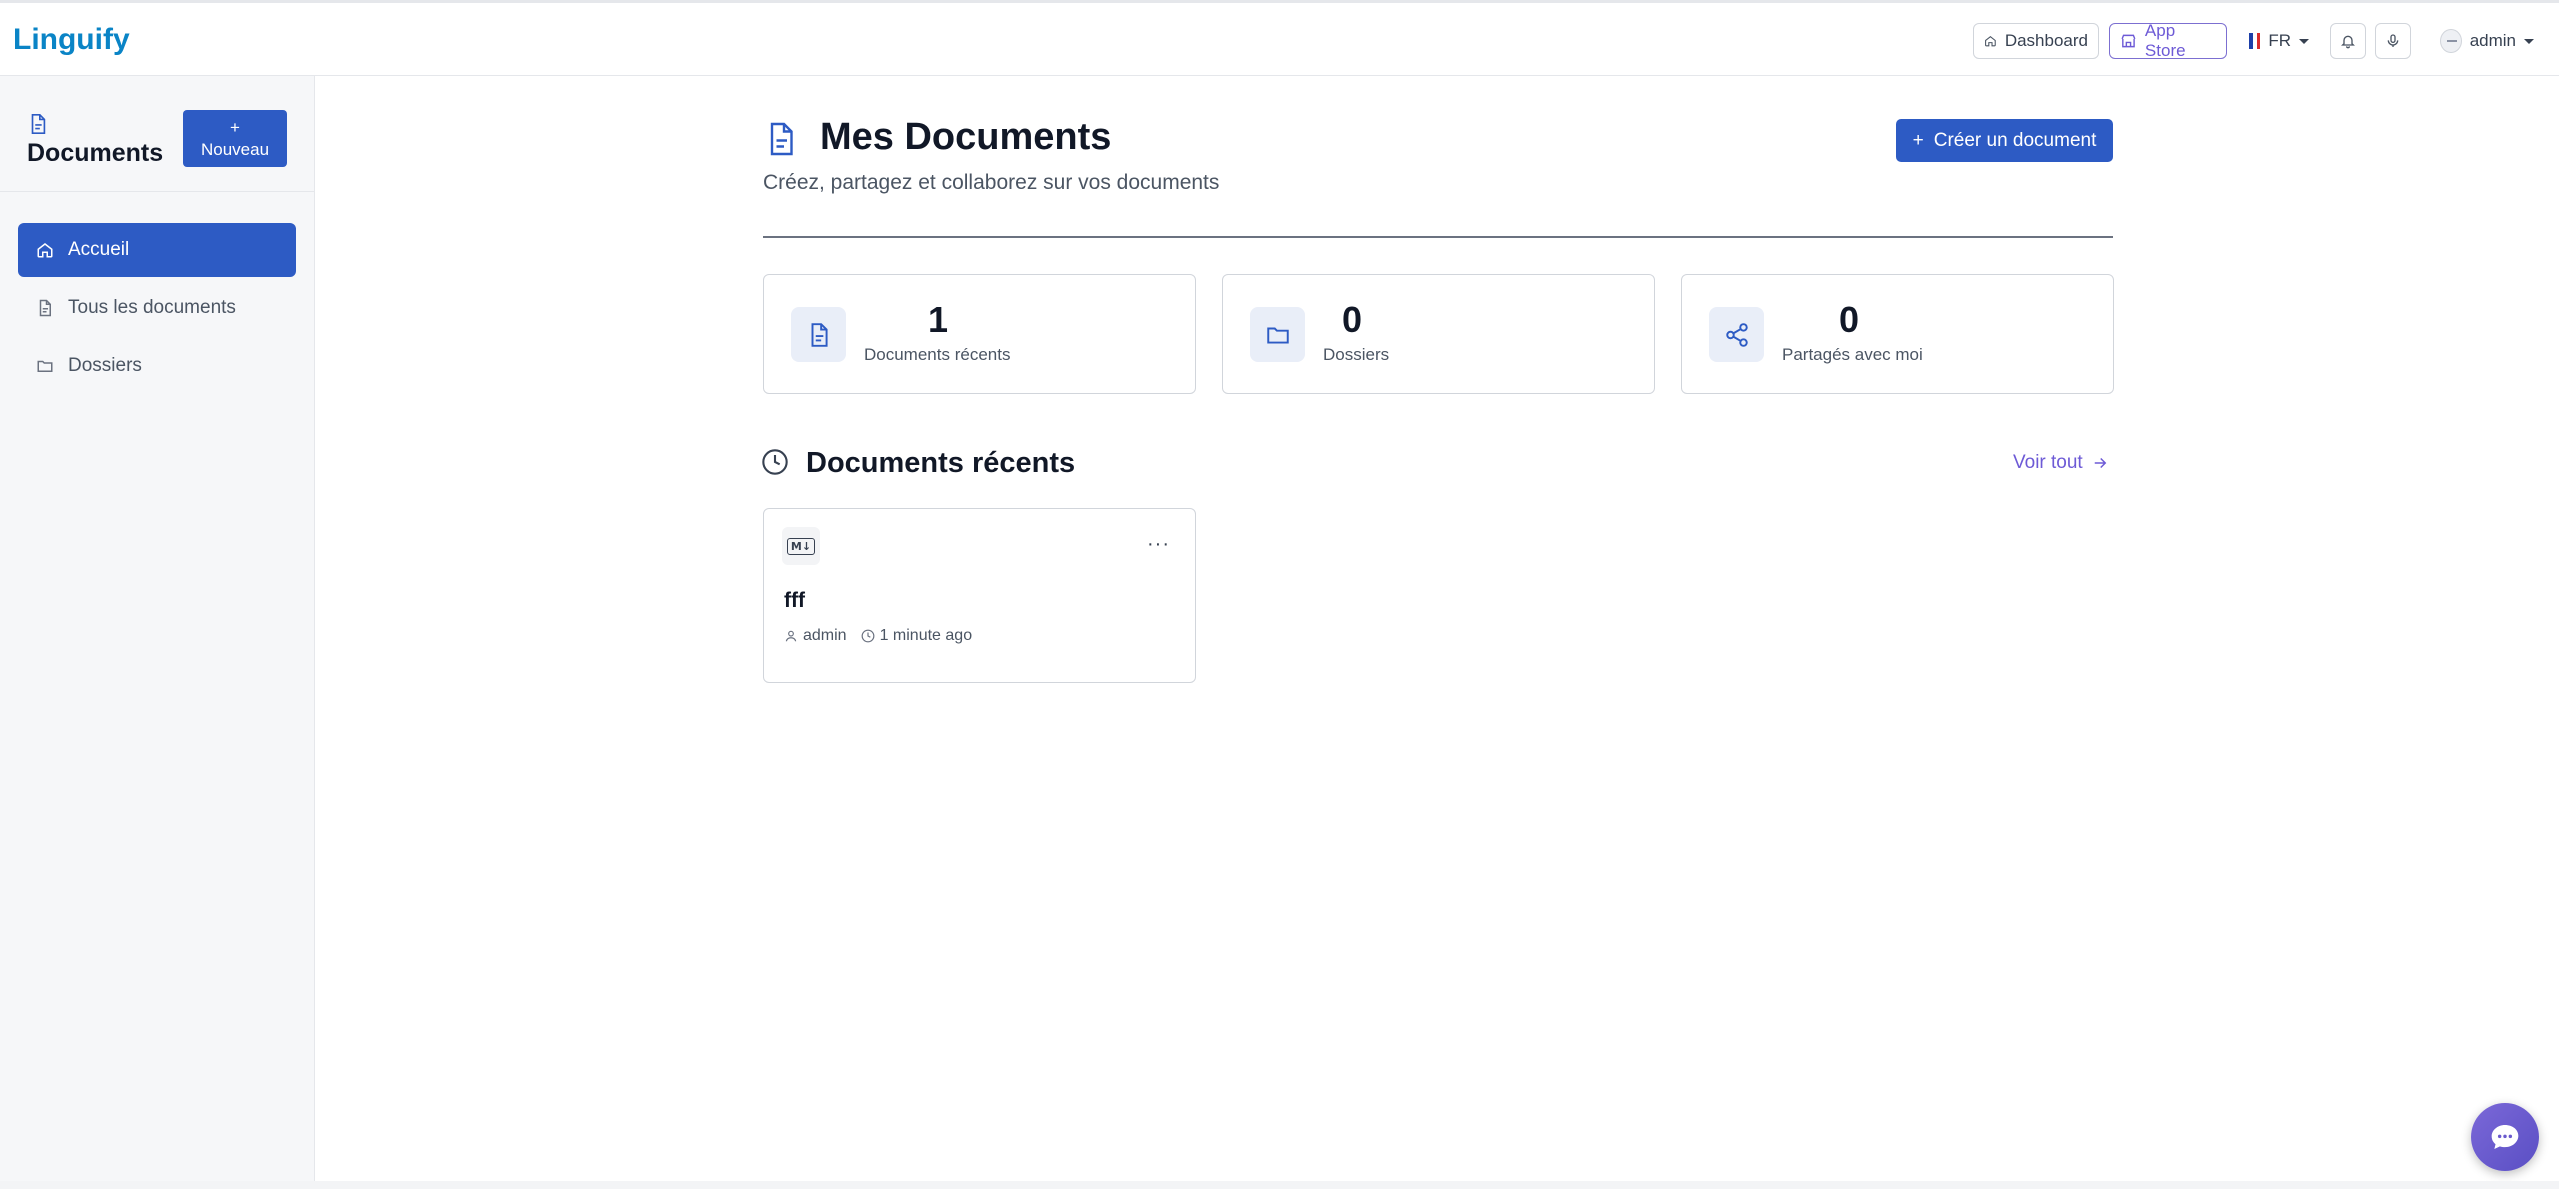  What do you see at coordinates (95, 153) in the screenshot?
I see `sidebar-title: Documents` at bounding box center [95, 153].